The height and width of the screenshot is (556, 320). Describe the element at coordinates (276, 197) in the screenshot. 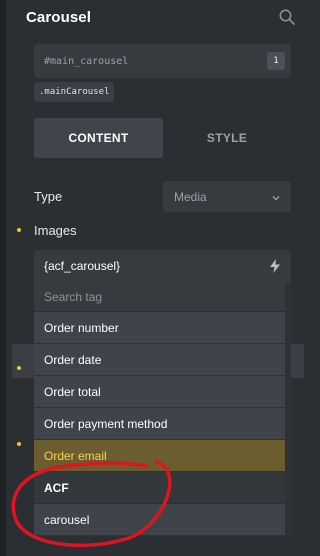

I see `chevron-down-icon` at that location.